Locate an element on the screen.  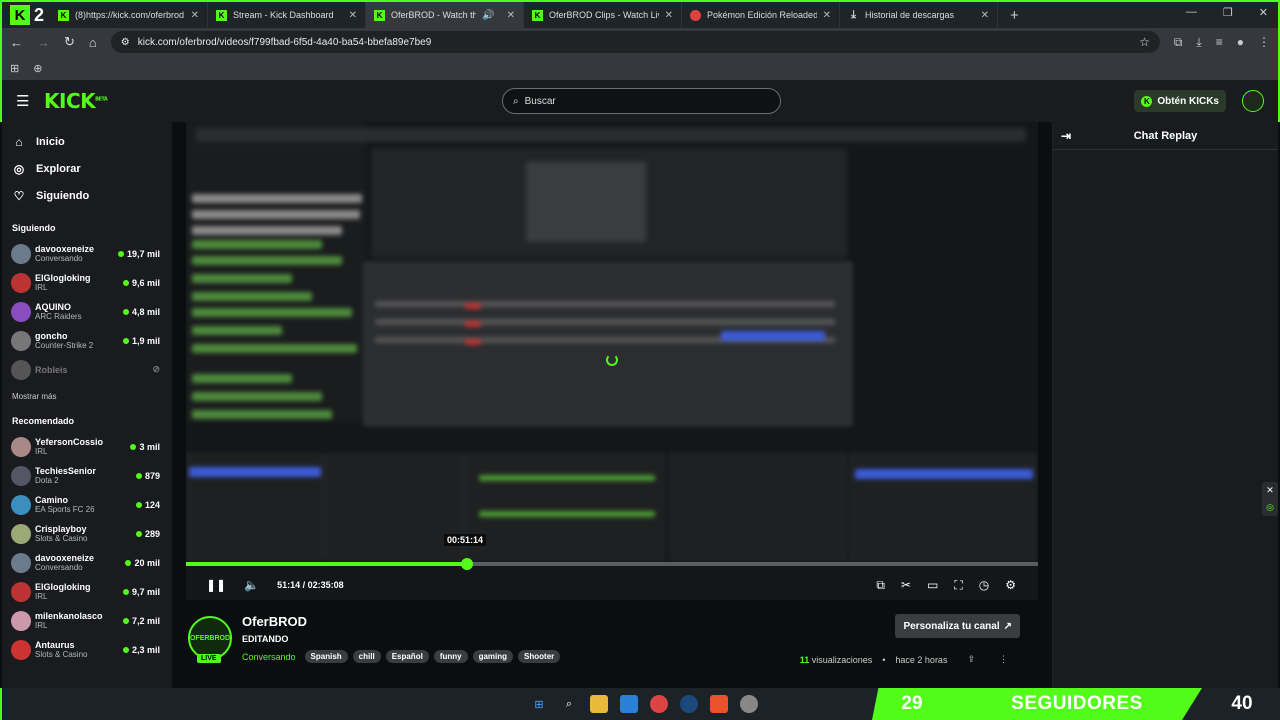
minimize-icon: — is located at coordinates (1191, 12).